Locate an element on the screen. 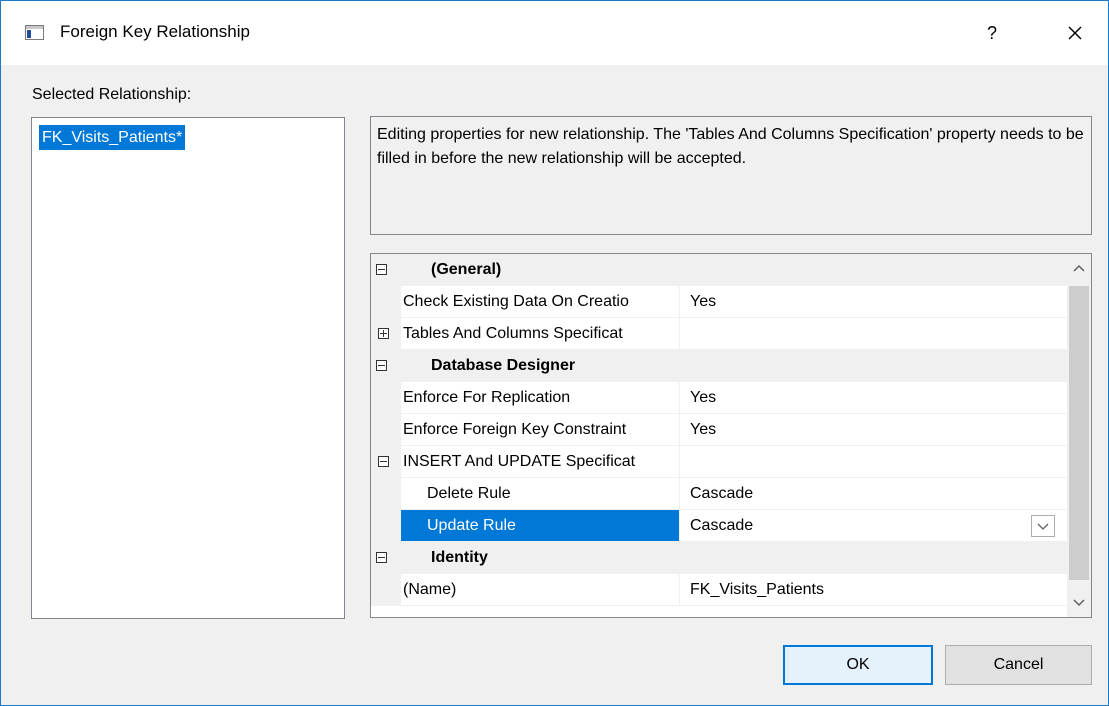  property-name: Enforce Foreign Key Constraint is located at coordinates (515, 429).